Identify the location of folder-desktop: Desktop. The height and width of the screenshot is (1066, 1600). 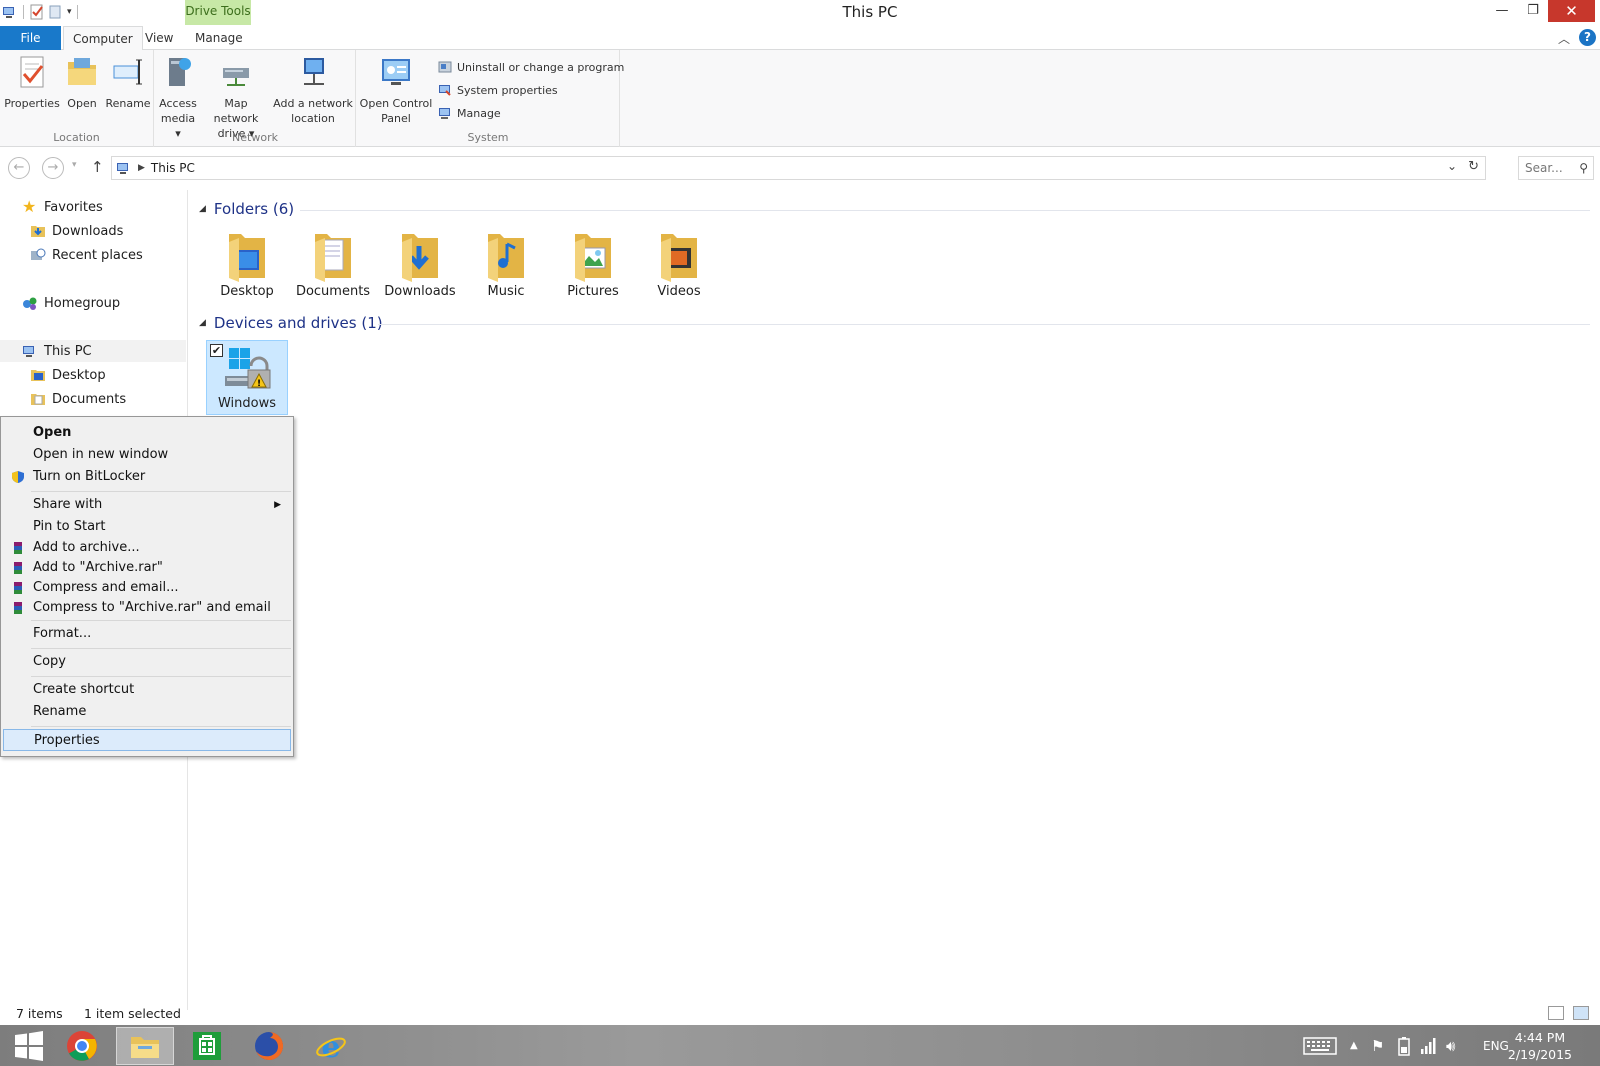
(247, 263).